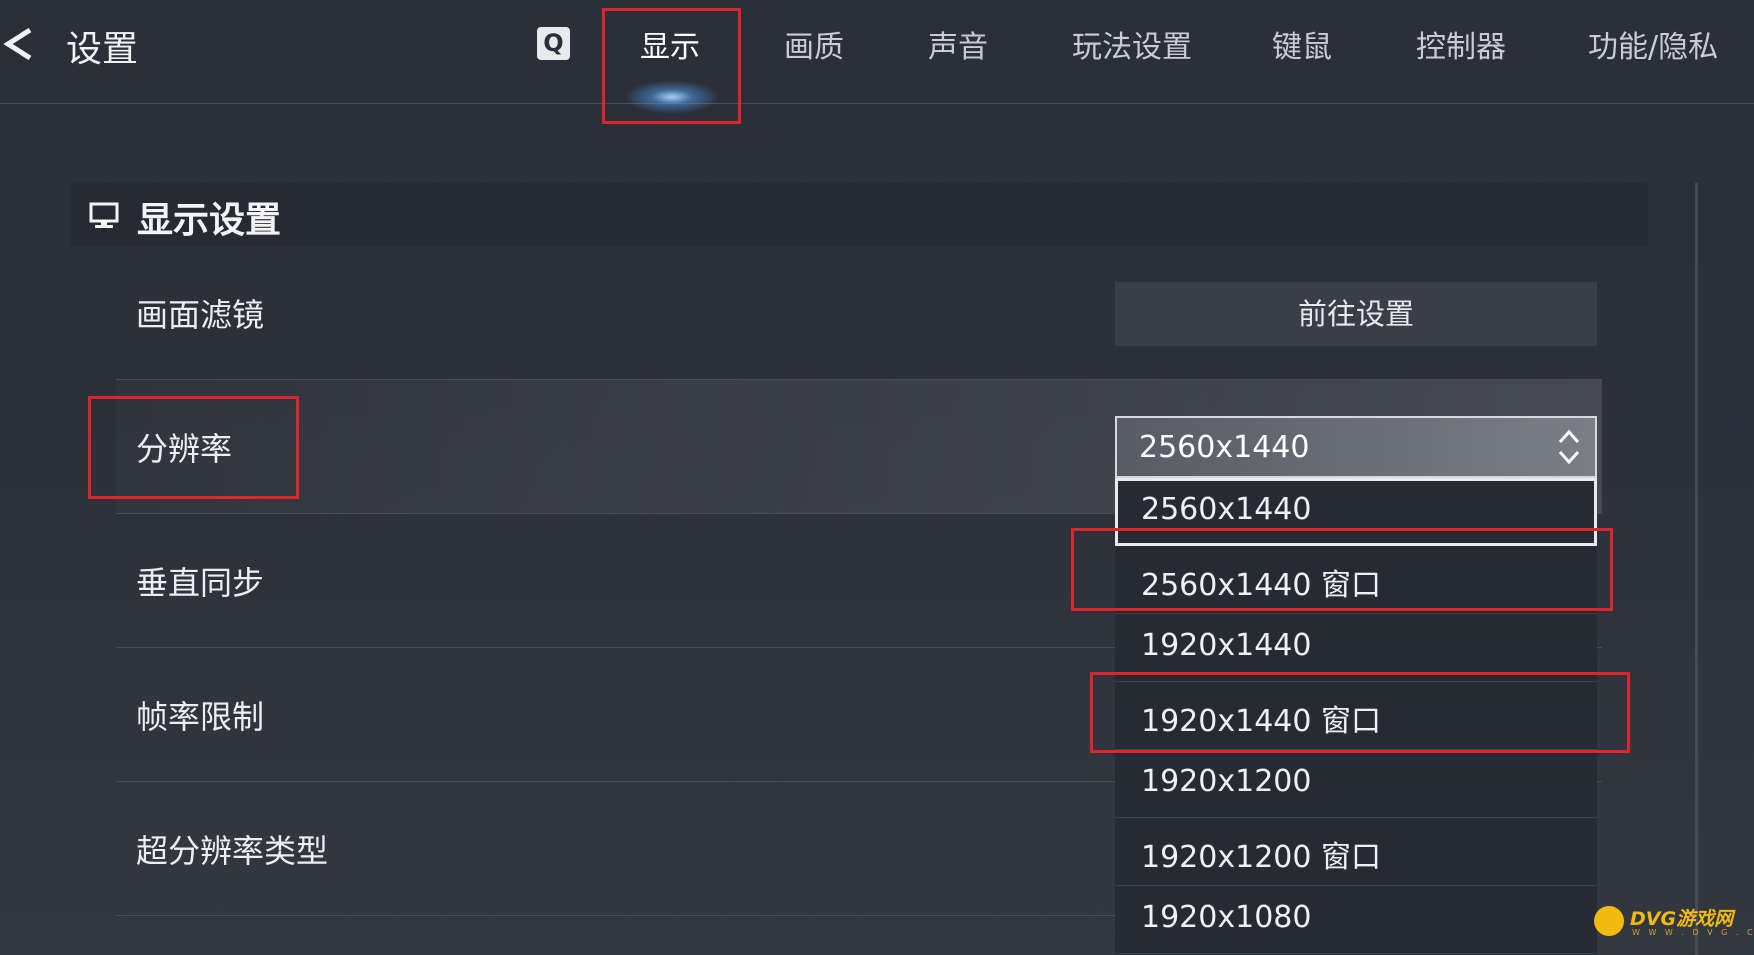 The width and height of the screenshot is (1754, 955). What do you see at coordinates (1609, 921) in the screenshot?
I see `gamepad-icon` at bounding box center [1609, 921].